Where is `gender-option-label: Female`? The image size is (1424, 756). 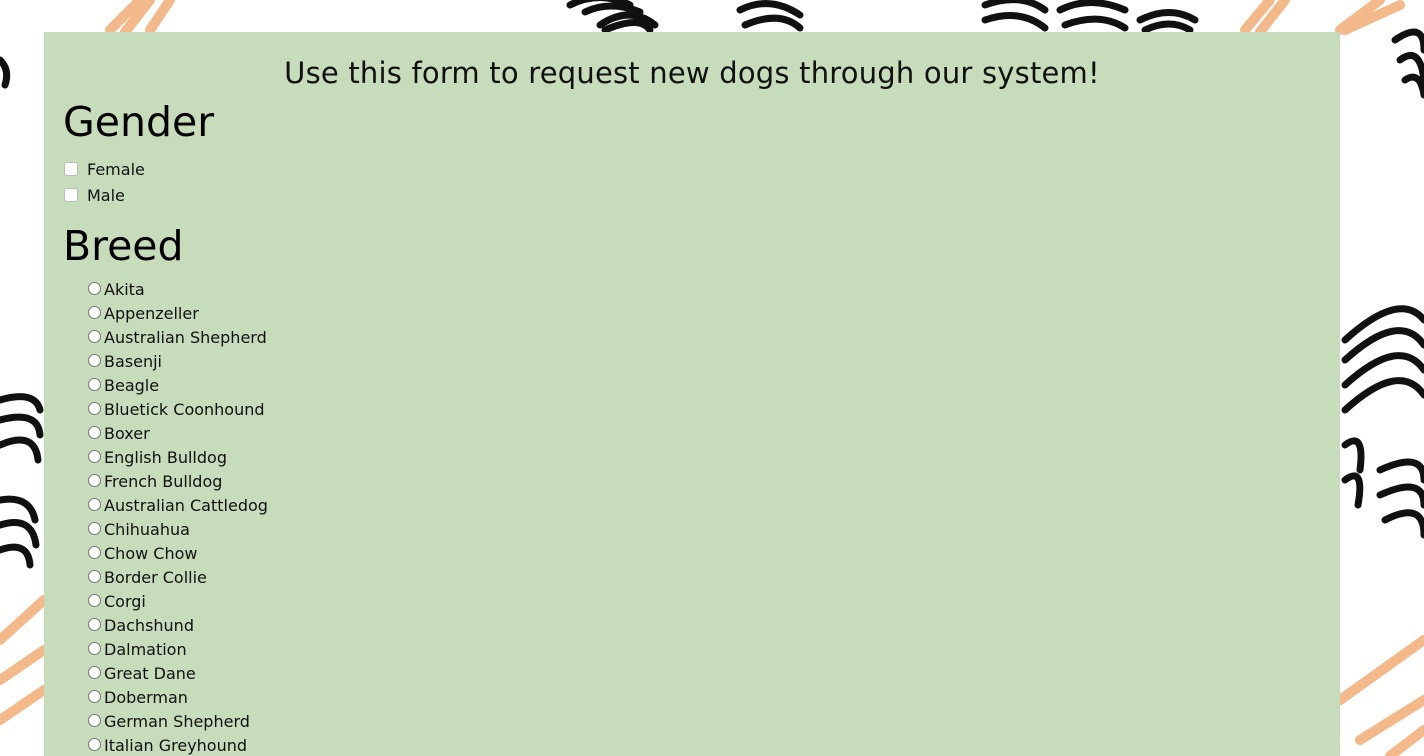
gender-option-label: Female is located at coordinates (116, 169).